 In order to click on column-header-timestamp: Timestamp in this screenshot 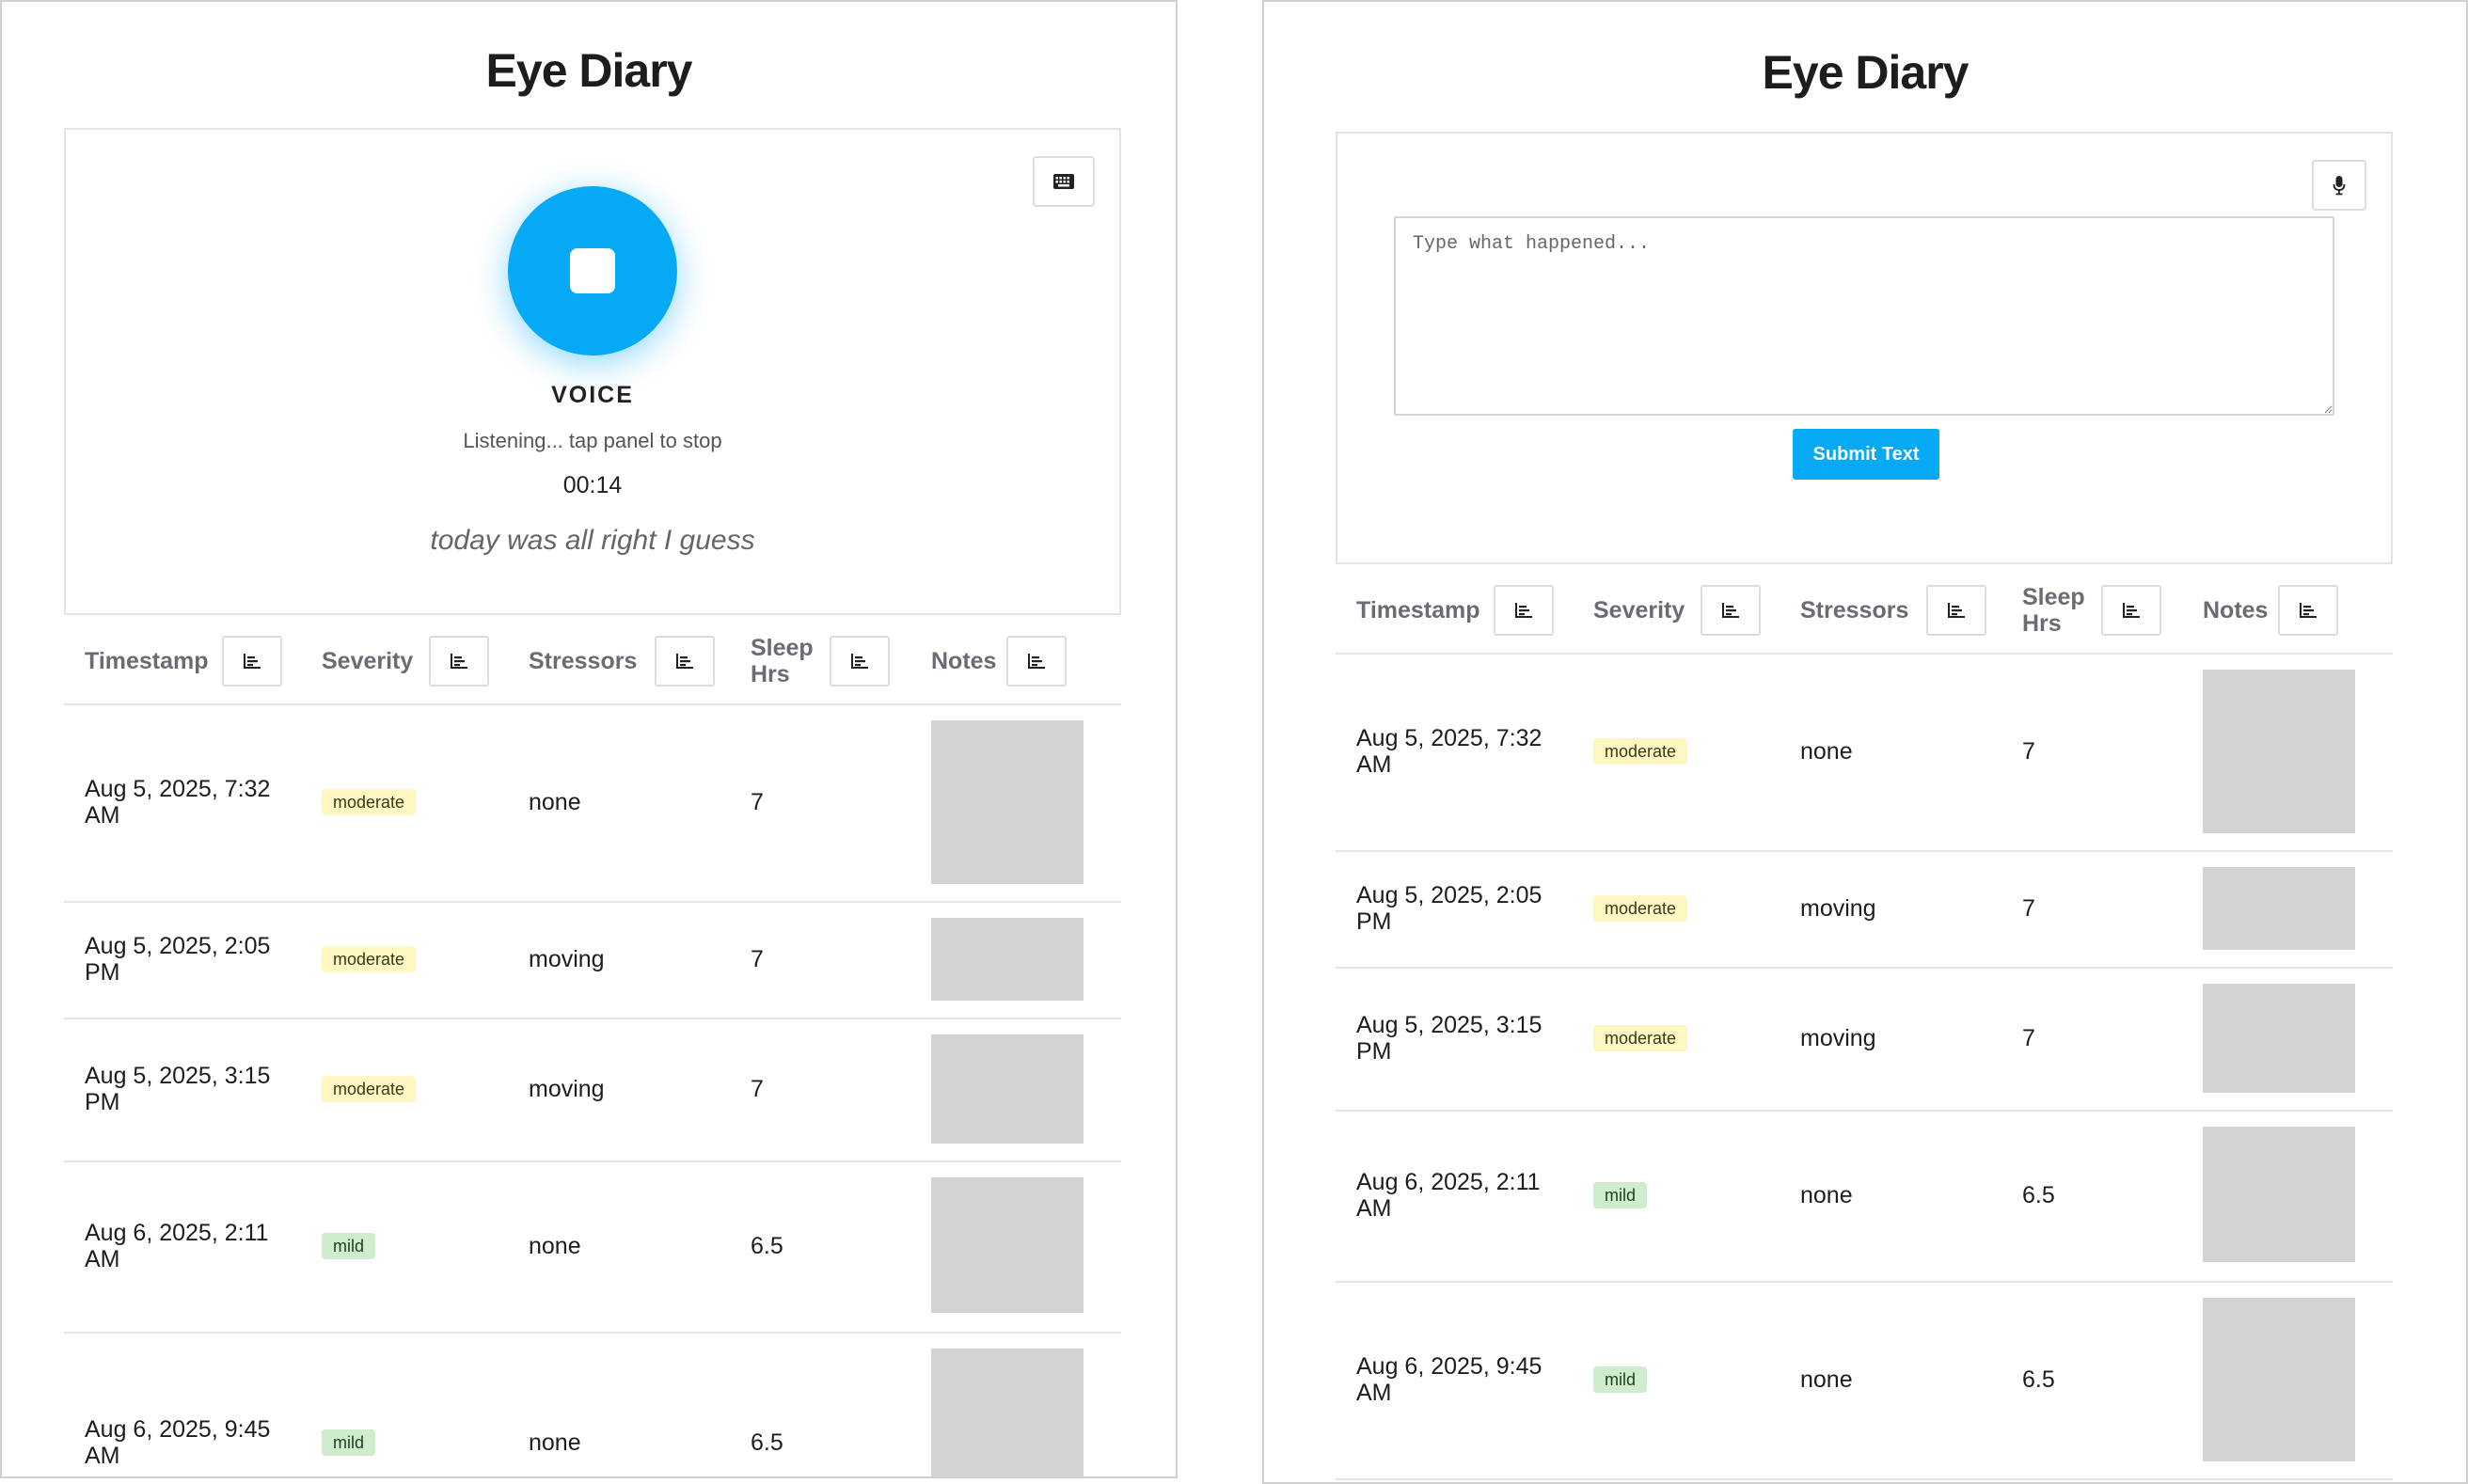, I will do `click(1418, 610)`.